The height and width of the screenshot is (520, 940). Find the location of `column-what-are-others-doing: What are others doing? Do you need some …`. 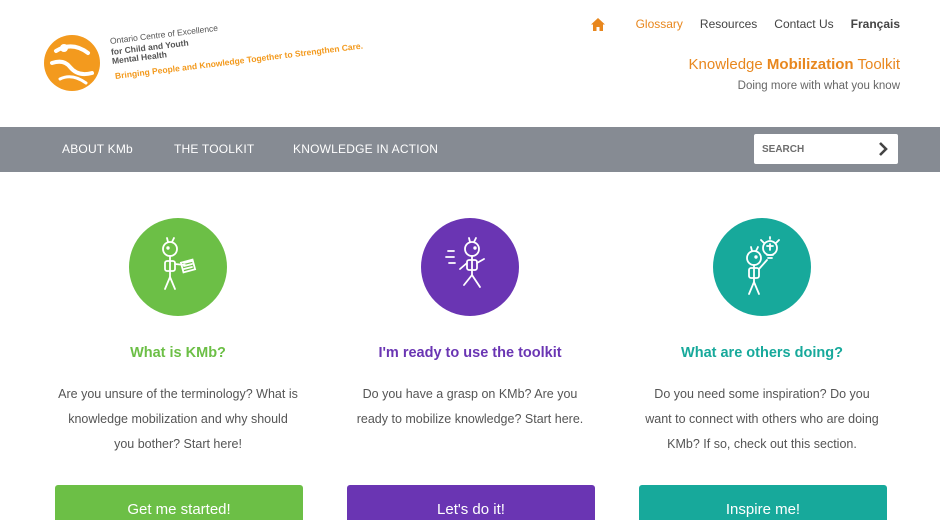

column-what-are-others-doing: What are others doing? Do you need some … is located at coordinates (762, 337).